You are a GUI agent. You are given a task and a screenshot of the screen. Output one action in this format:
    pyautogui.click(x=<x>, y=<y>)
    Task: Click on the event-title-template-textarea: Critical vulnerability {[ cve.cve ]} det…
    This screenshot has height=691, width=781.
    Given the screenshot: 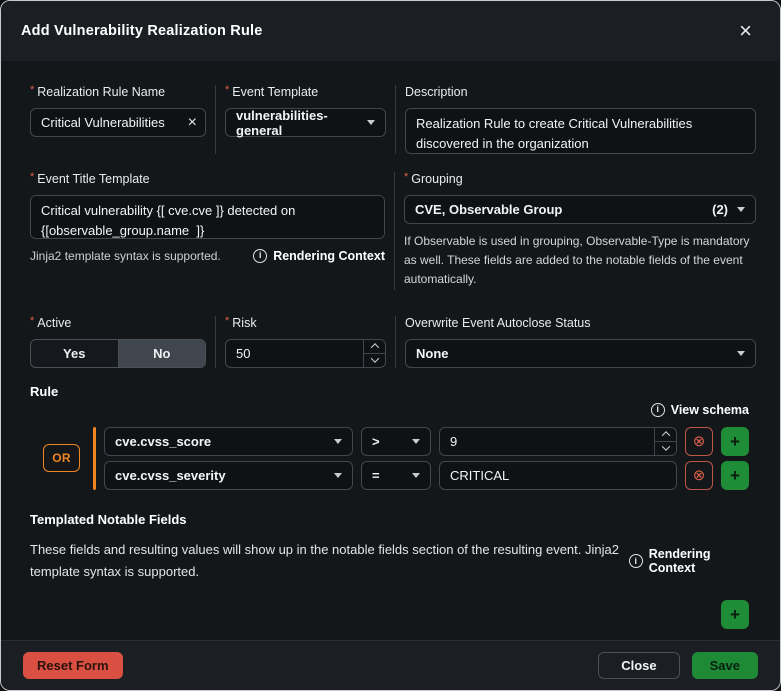 What is the action you would take?
    pyautogui.click(x=207, y=217)
    